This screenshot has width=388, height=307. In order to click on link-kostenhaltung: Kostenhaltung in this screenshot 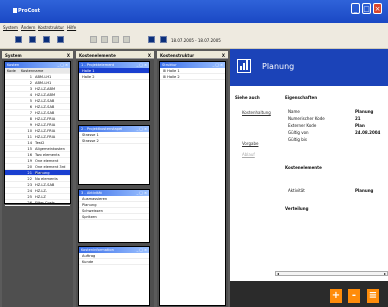, I will do `click(256, 112)`.